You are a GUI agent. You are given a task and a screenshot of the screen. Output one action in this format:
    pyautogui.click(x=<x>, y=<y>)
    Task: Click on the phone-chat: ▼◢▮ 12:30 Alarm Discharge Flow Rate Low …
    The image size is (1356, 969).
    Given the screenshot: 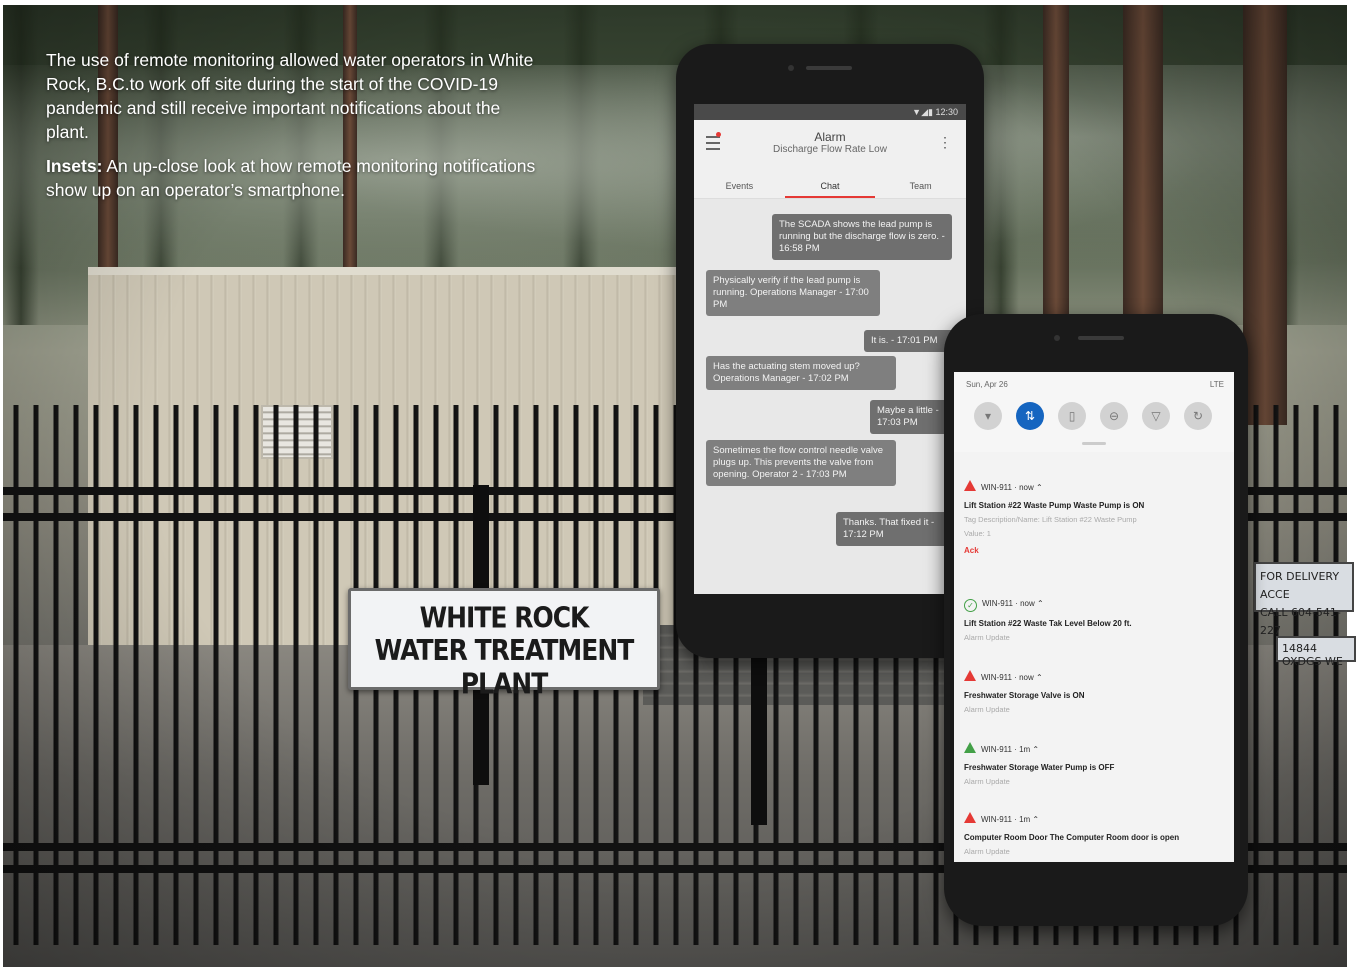 What is the action you would take?
    pyautogui.click(x=830, y=351)
    